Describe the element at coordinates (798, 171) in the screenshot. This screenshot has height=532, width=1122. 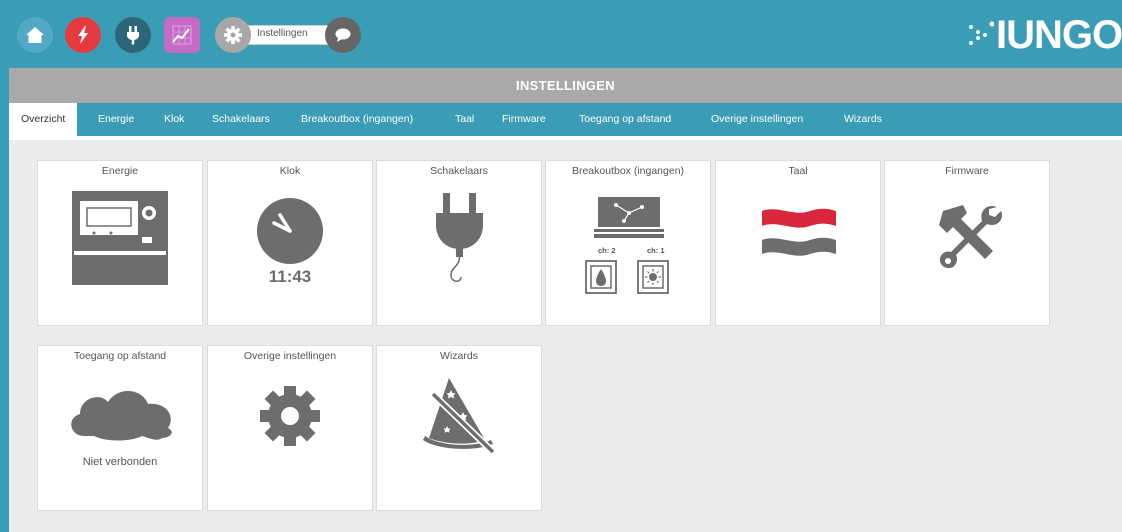
I see `tile-title: Taal` at that location.